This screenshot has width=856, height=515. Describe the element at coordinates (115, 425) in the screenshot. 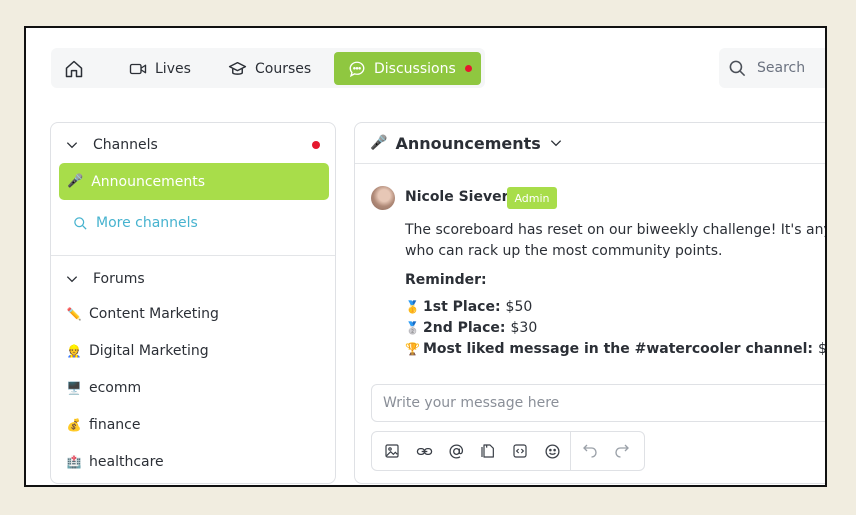

I see `sidebar-item-label: finance` at that location.